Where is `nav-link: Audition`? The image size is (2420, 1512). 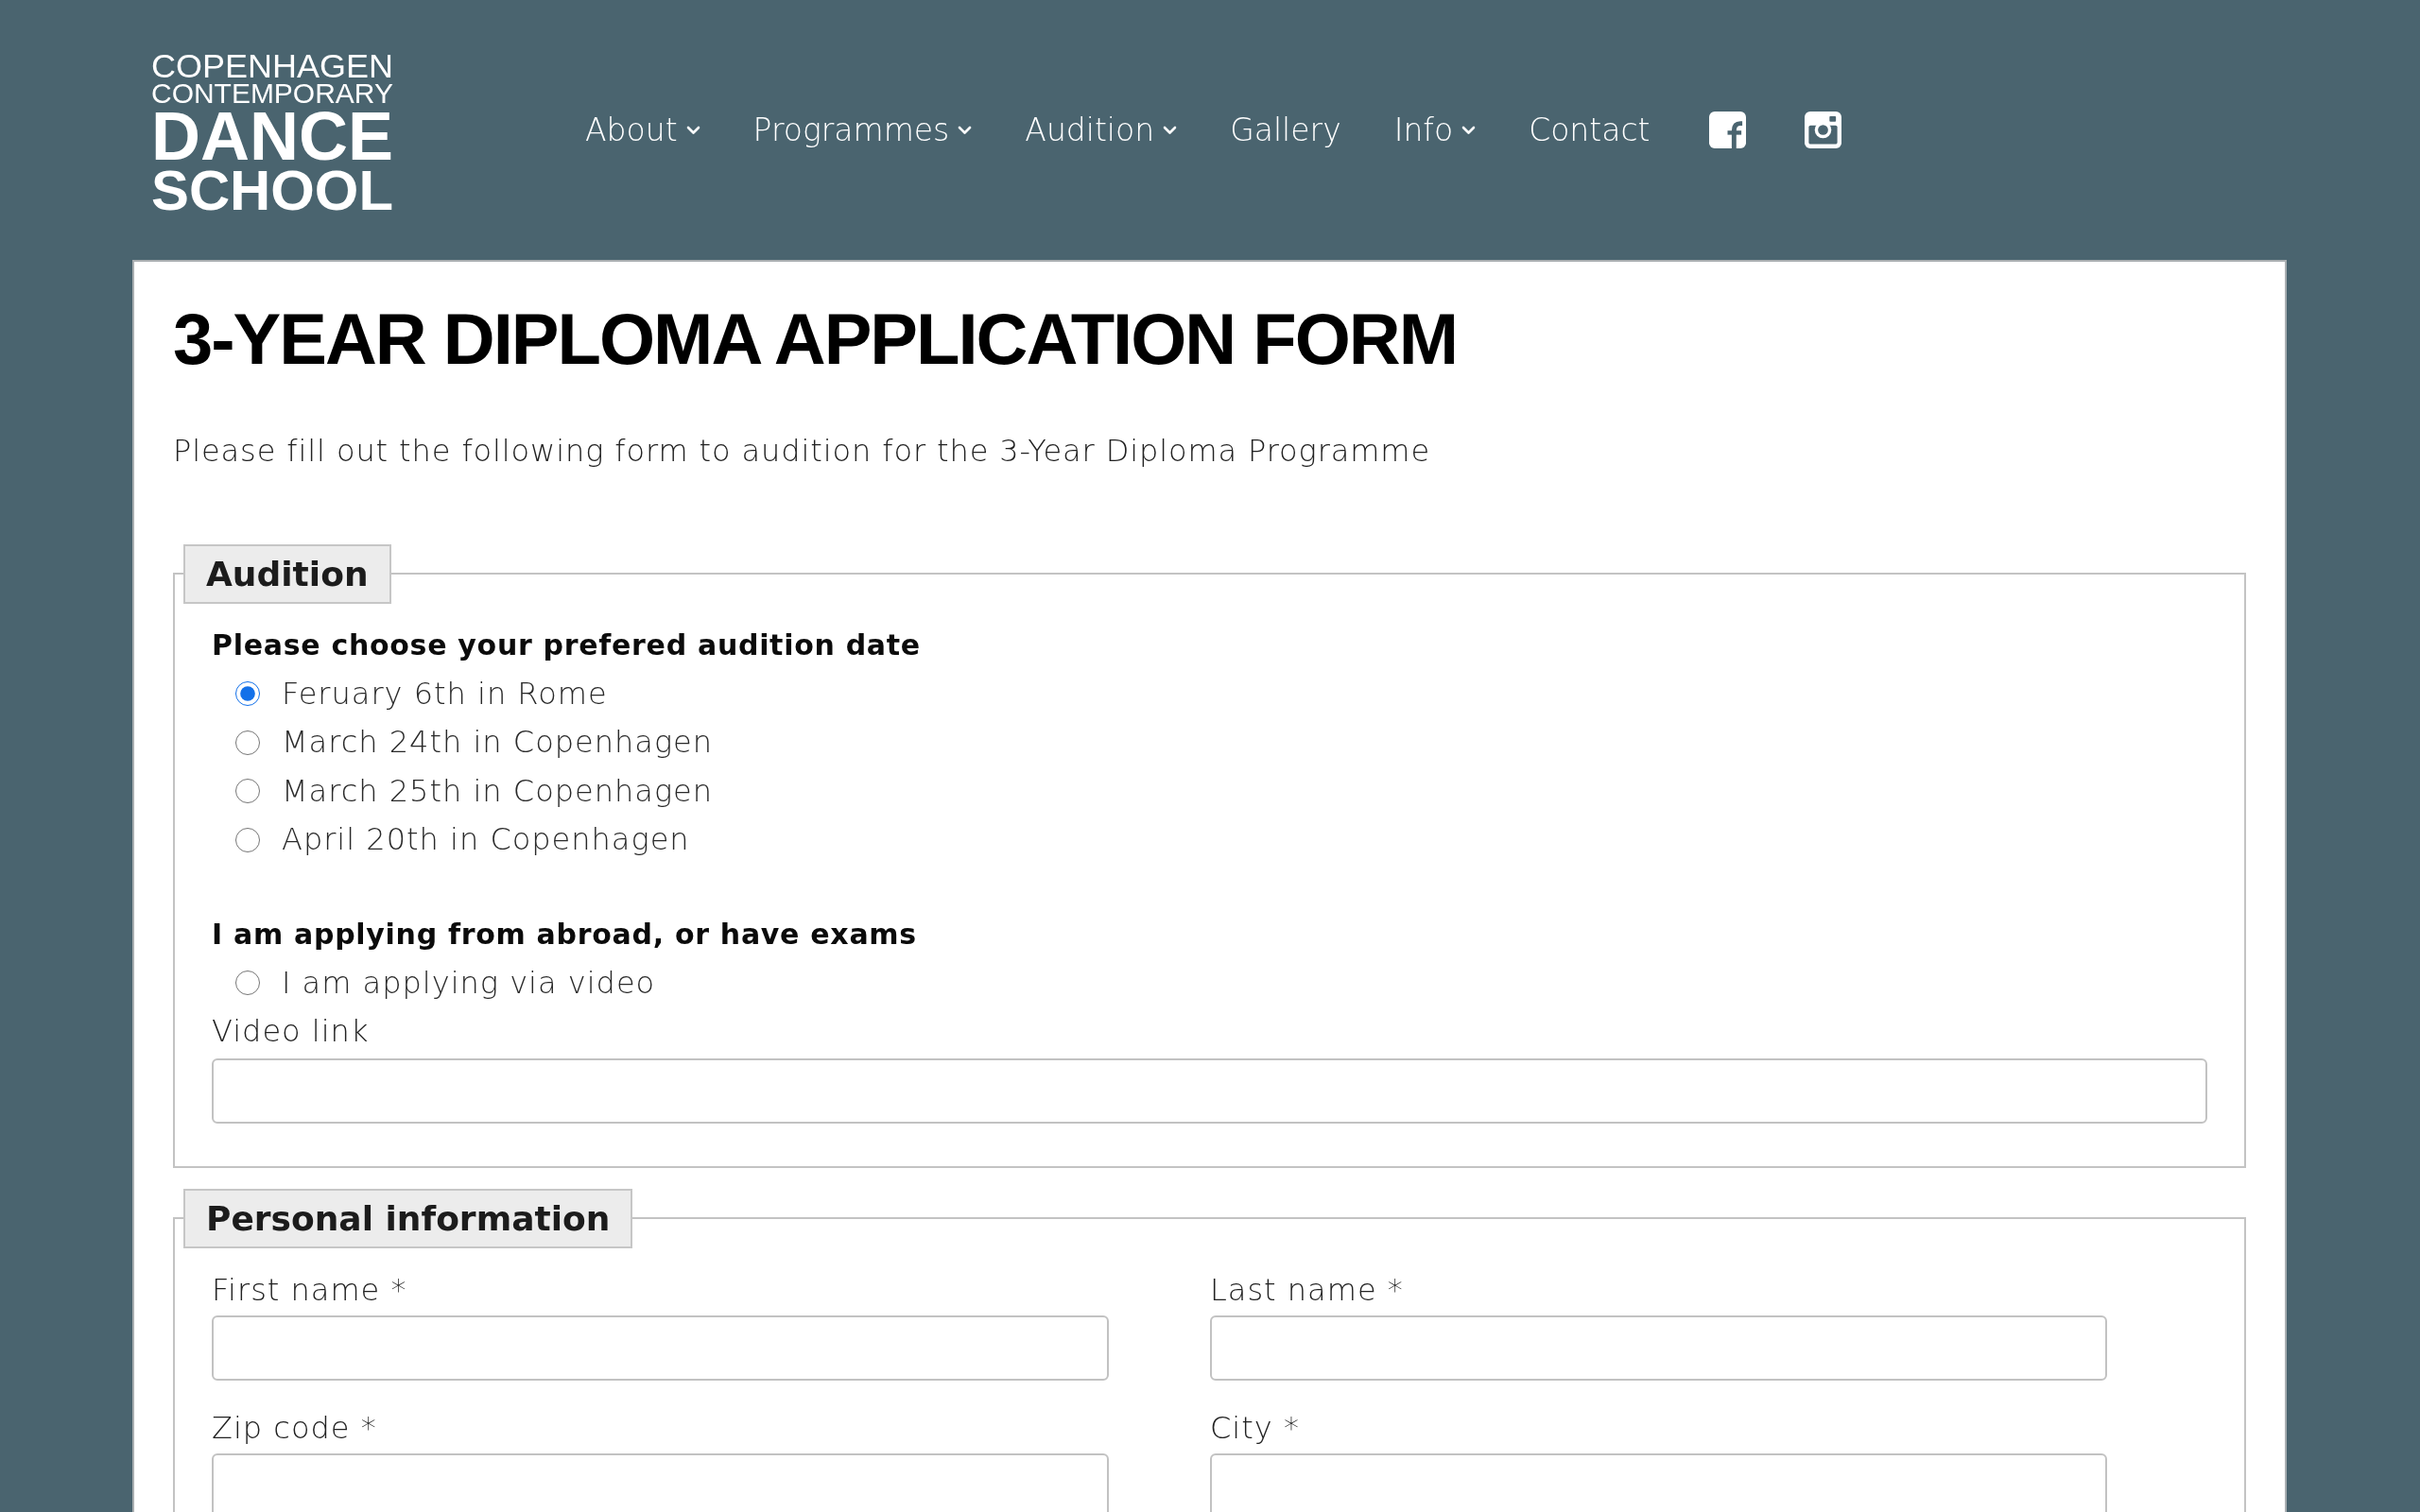 nav-link: Audition is located at coordinates (1101, 130).